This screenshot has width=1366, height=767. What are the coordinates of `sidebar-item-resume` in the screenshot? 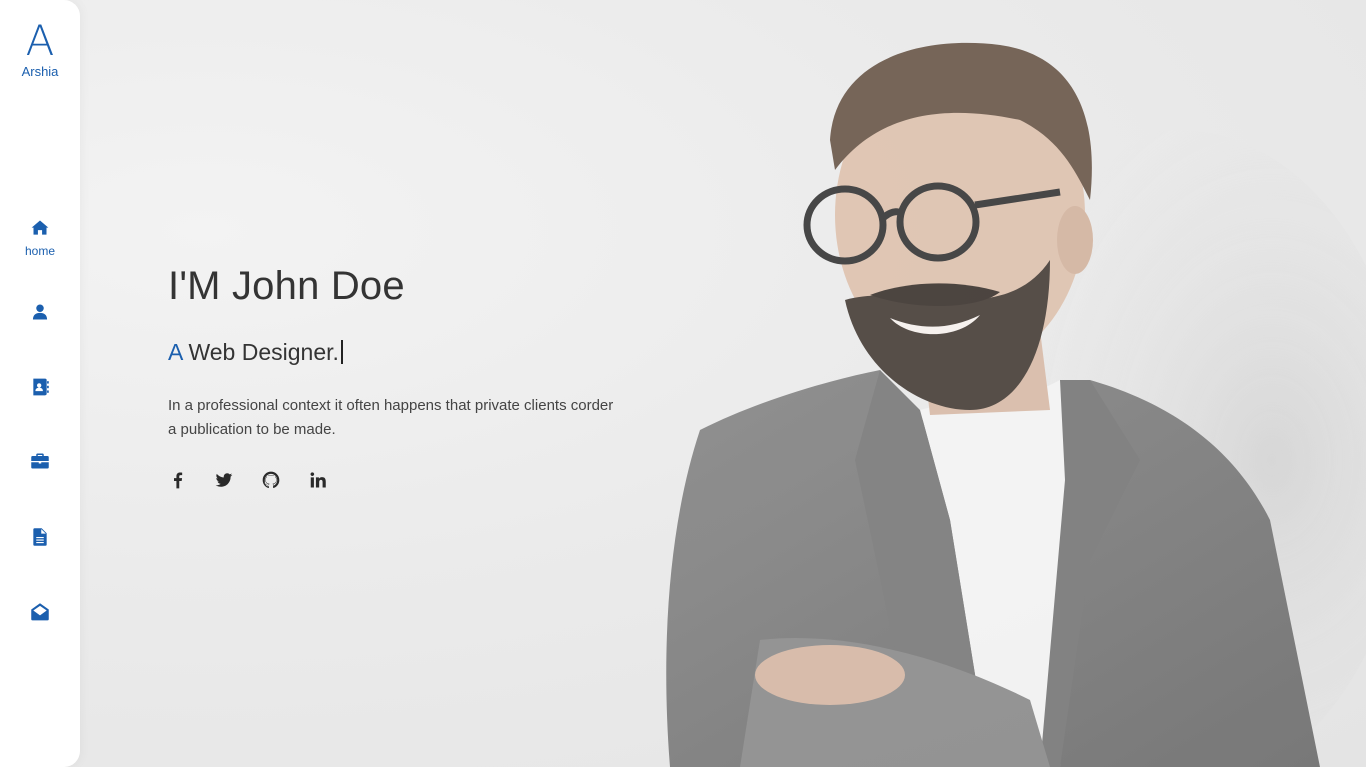 It's located at (40, 537).